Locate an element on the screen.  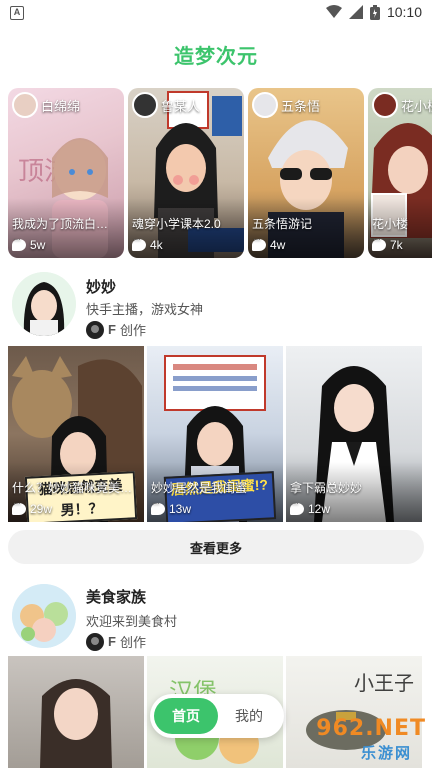
wifi-icon is located at coordinates (333, 11).